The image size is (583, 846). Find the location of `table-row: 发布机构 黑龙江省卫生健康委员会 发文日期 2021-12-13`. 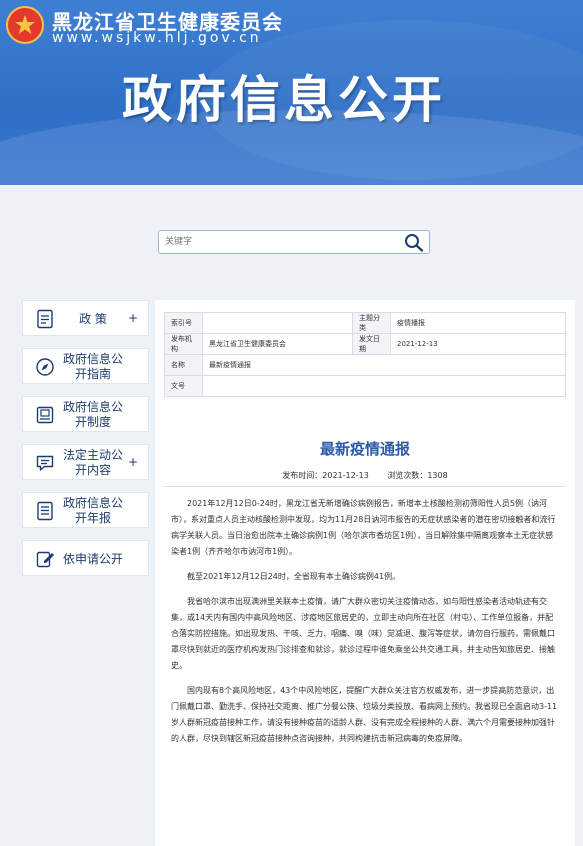

table-row: 发布机构 黑龙江省卫生健康委员会 发文日期 2021-12-13 is located at coordinates (365, 344).